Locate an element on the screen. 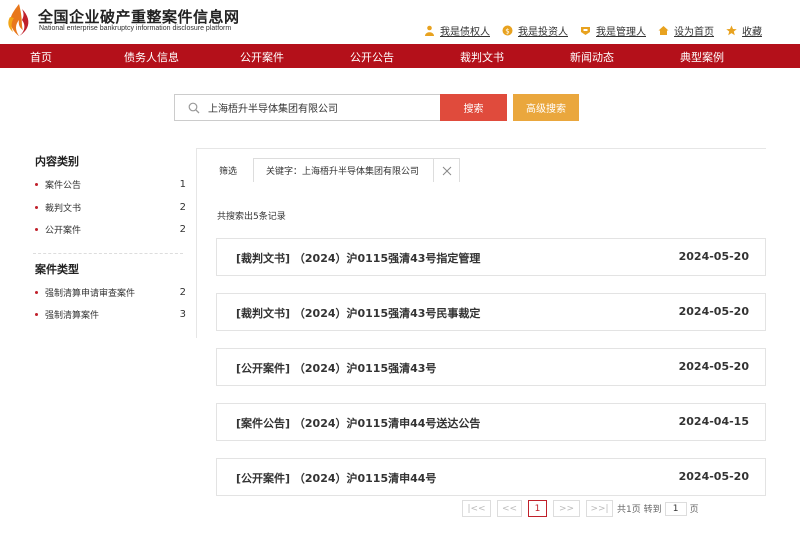  link-creditor: 我是债权人 is located at coordinates (457, 30).